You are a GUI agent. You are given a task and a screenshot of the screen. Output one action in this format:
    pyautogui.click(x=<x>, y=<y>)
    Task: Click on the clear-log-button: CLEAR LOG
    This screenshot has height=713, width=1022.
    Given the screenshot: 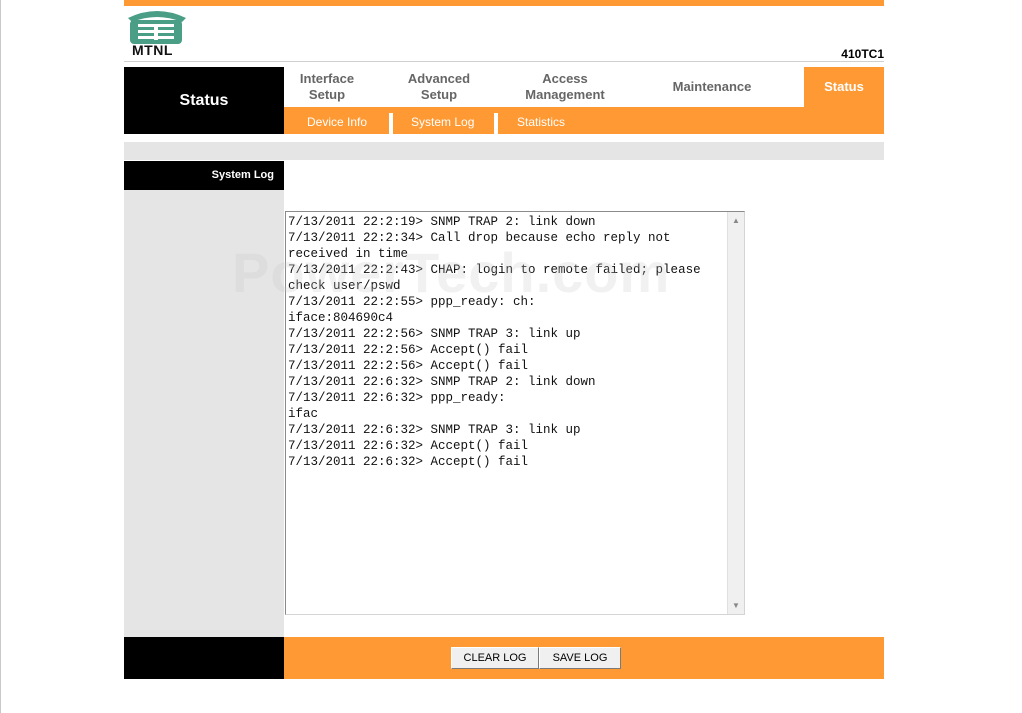 What is the action you would take?
    pyautogui.click(x=495, y=658)
    